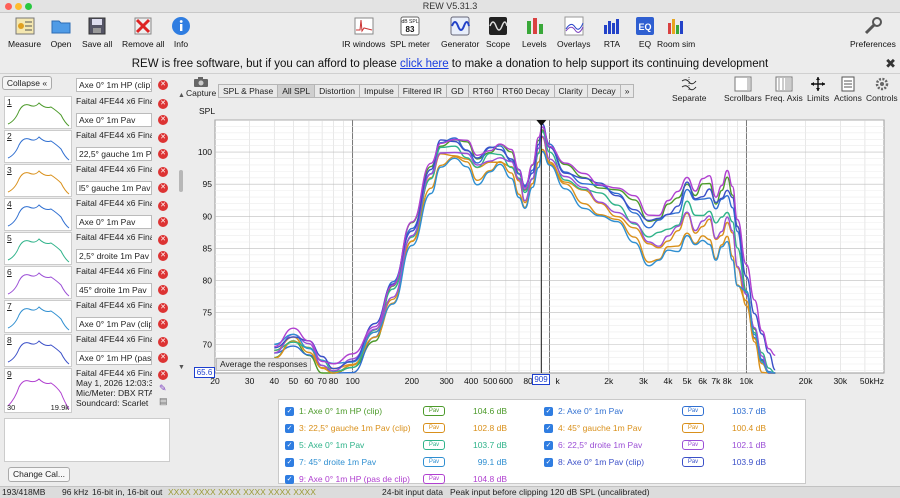  Describe the element at coordinates (669, 412) in the screenshot. I see `legend-item: ✓ 2: Axe 0° 1m Pav Pav 103.7 dB` at that location.